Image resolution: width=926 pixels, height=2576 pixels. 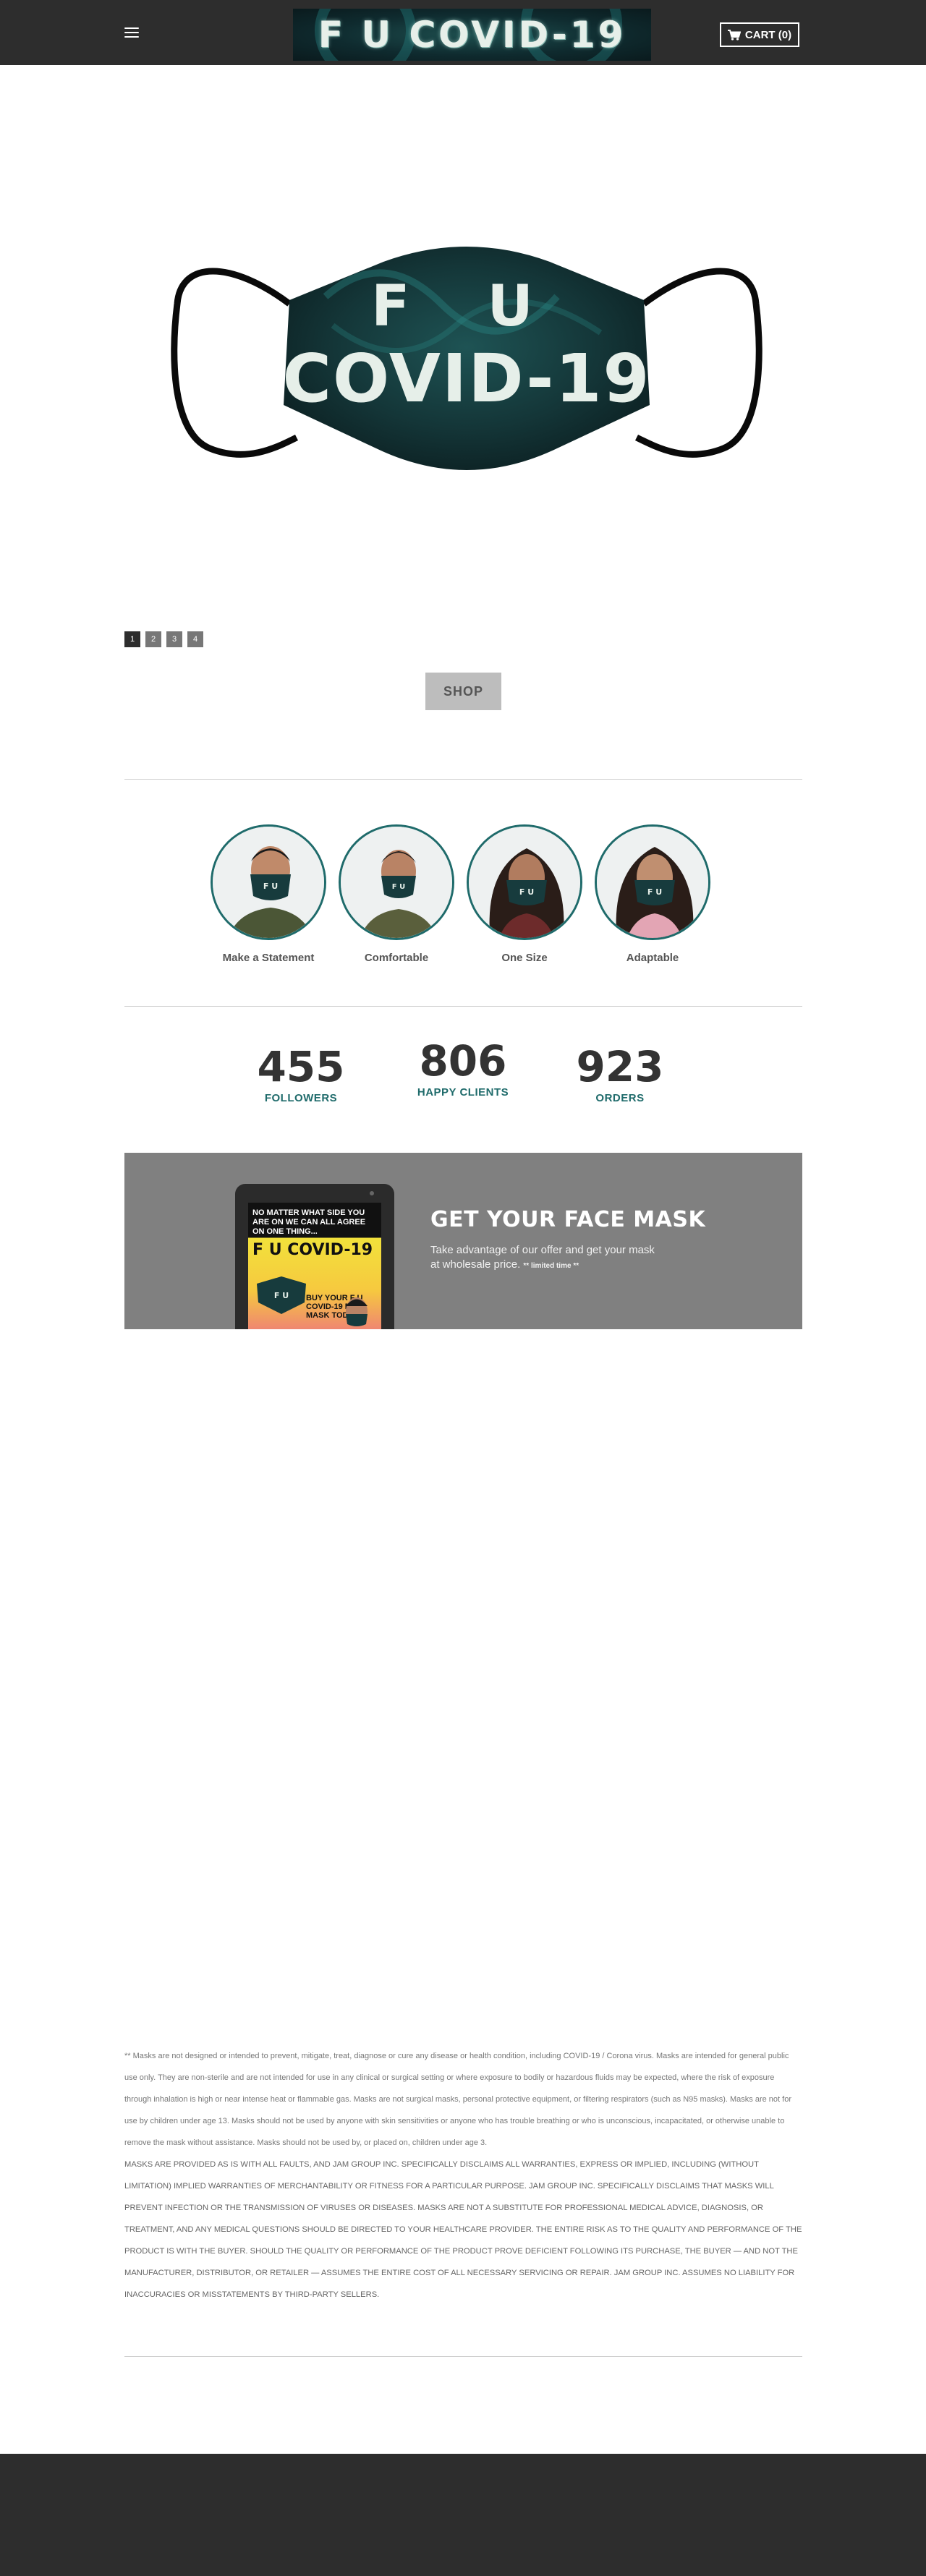 I want to click on feature-comfortable: F U Comfortable, so click(x=396, y=894).